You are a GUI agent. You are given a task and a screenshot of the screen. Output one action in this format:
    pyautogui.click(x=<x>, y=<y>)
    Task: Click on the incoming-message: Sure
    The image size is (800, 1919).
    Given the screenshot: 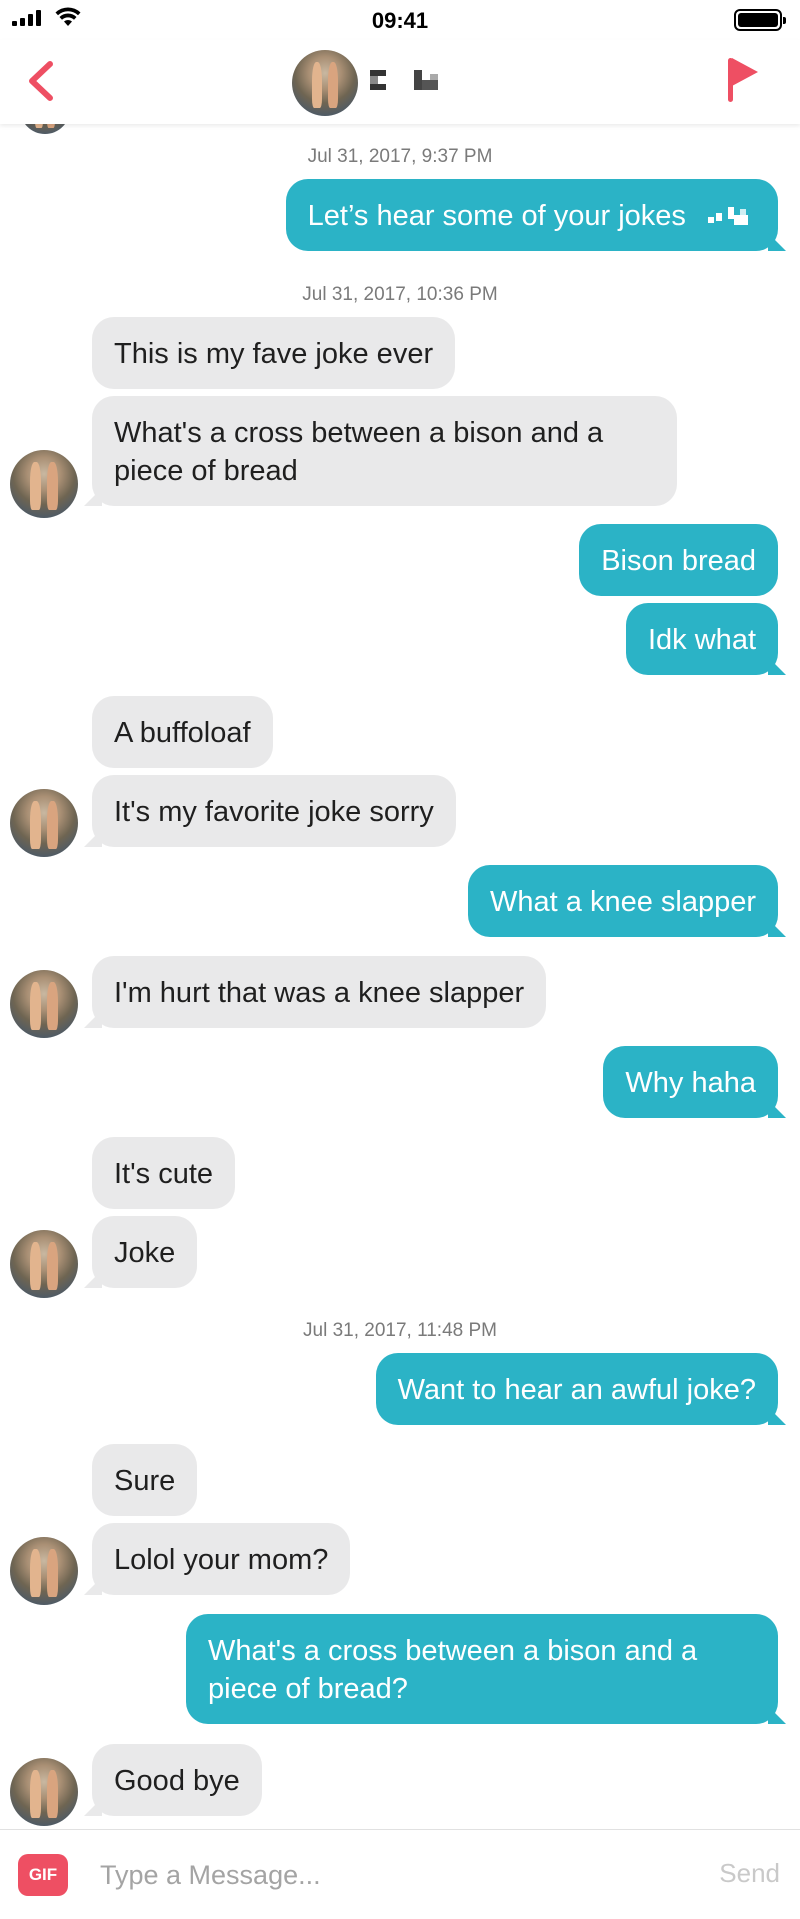 What is the action you would take?
    pyautogui.click(x=145, y=1480)
    